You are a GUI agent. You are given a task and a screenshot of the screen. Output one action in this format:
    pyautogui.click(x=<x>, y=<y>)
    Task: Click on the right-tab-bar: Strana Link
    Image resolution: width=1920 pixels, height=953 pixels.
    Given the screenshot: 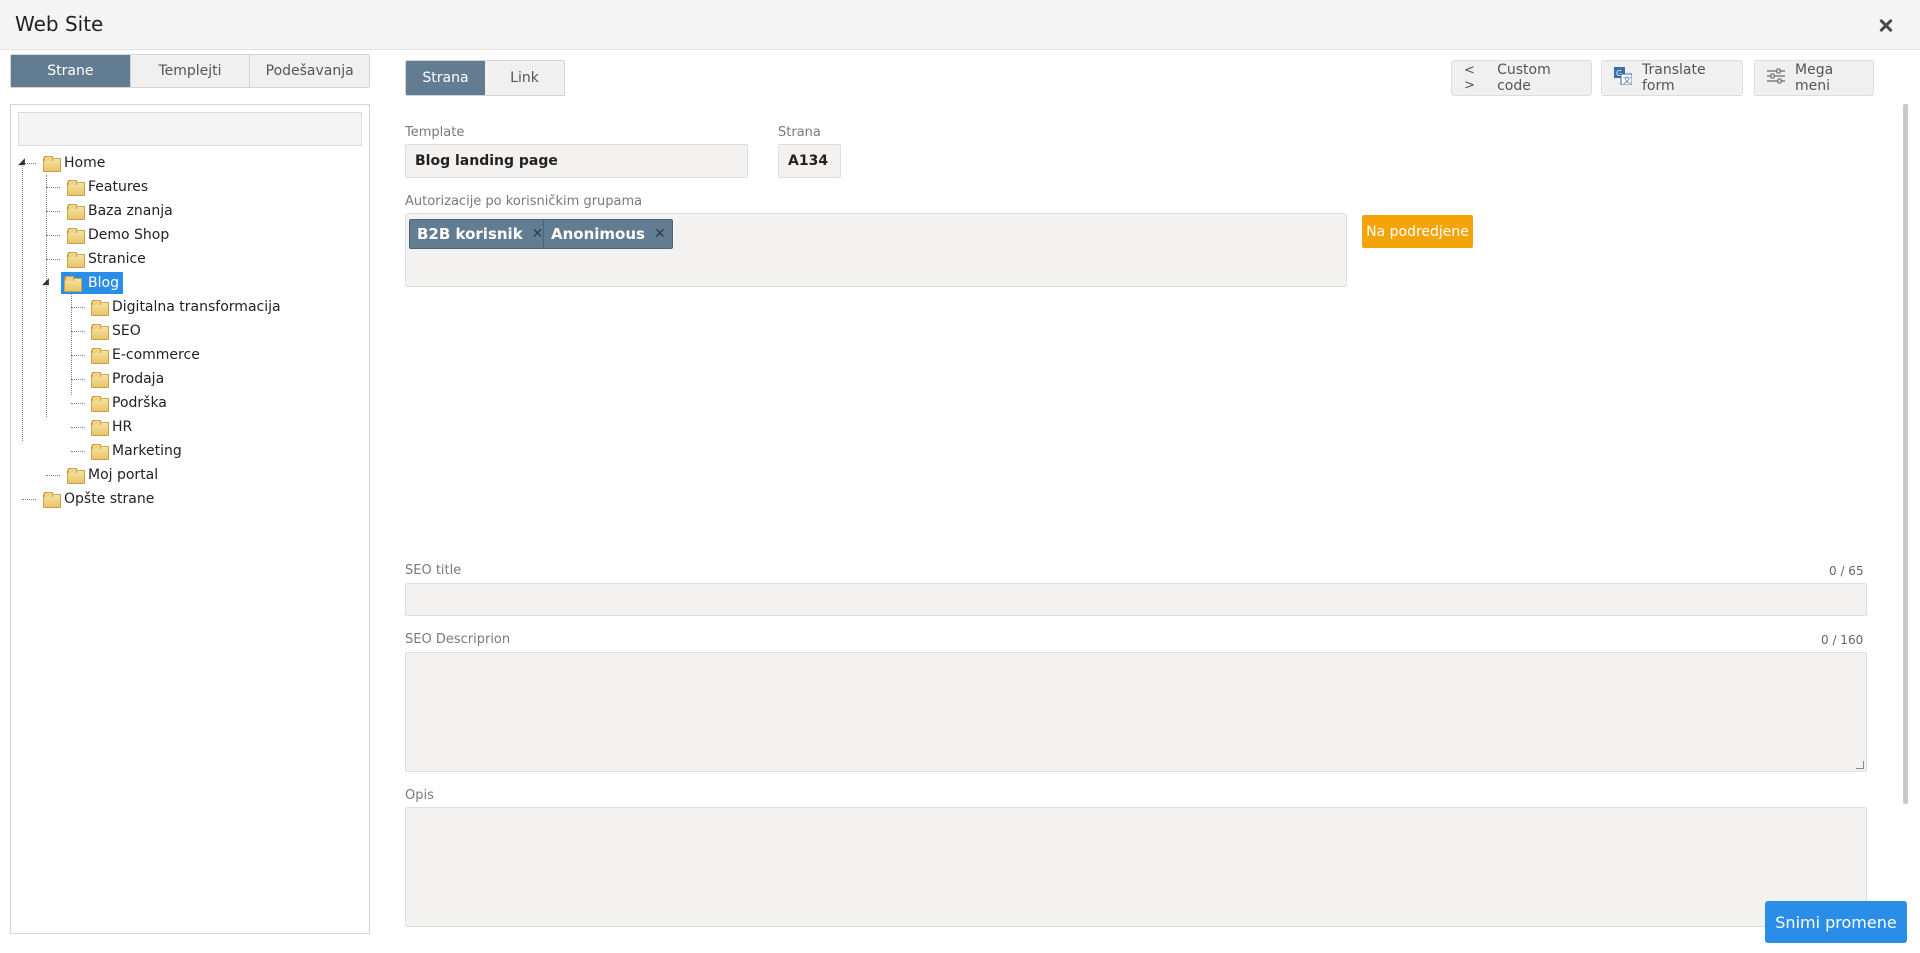 What is the action you would take?
    pyautogui.click(x=485, y=78)
    